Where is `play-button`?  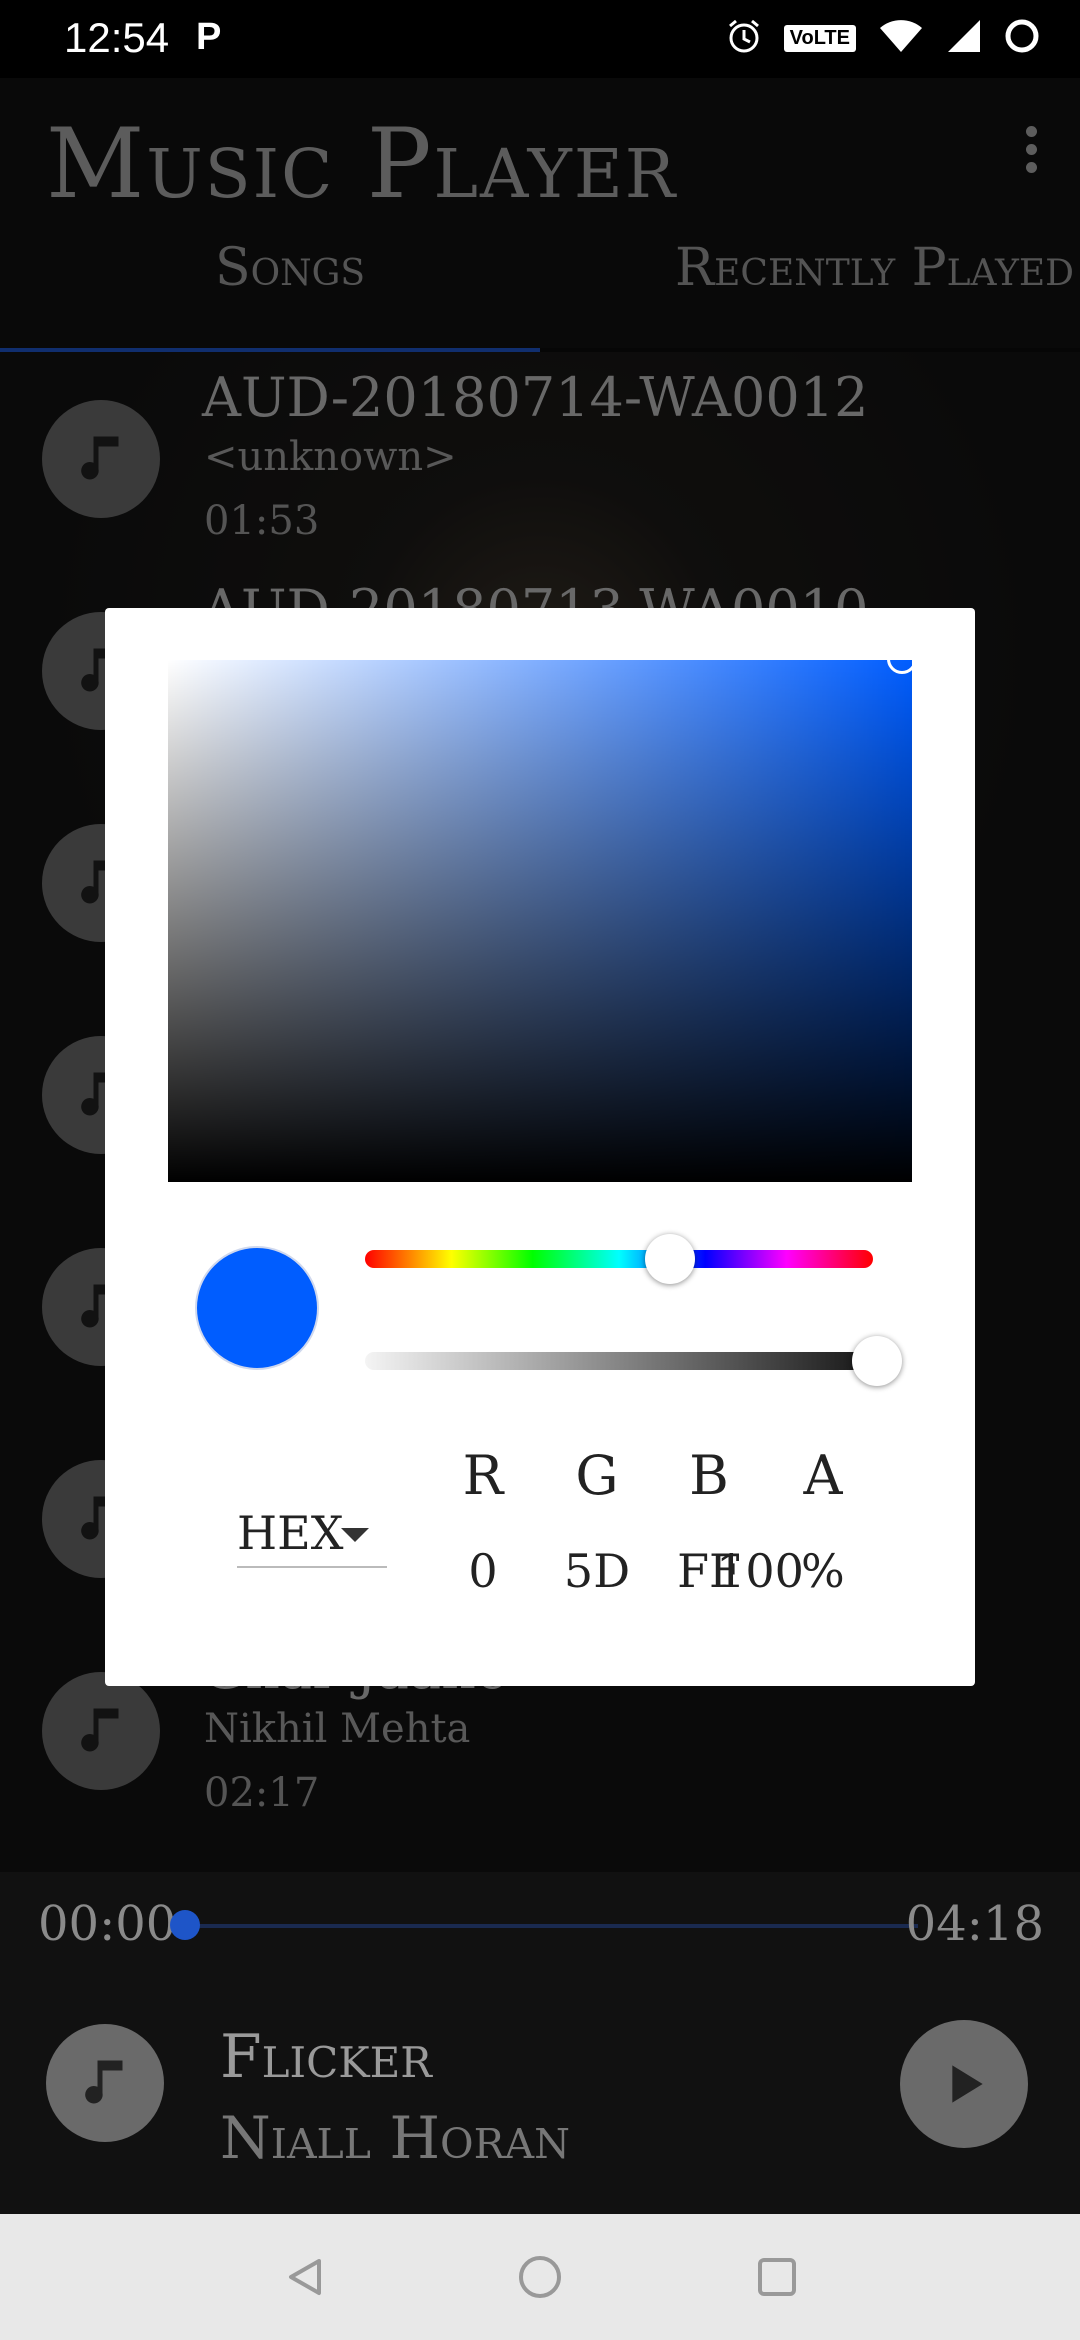
play-button is located at coordinates (964, 2084).